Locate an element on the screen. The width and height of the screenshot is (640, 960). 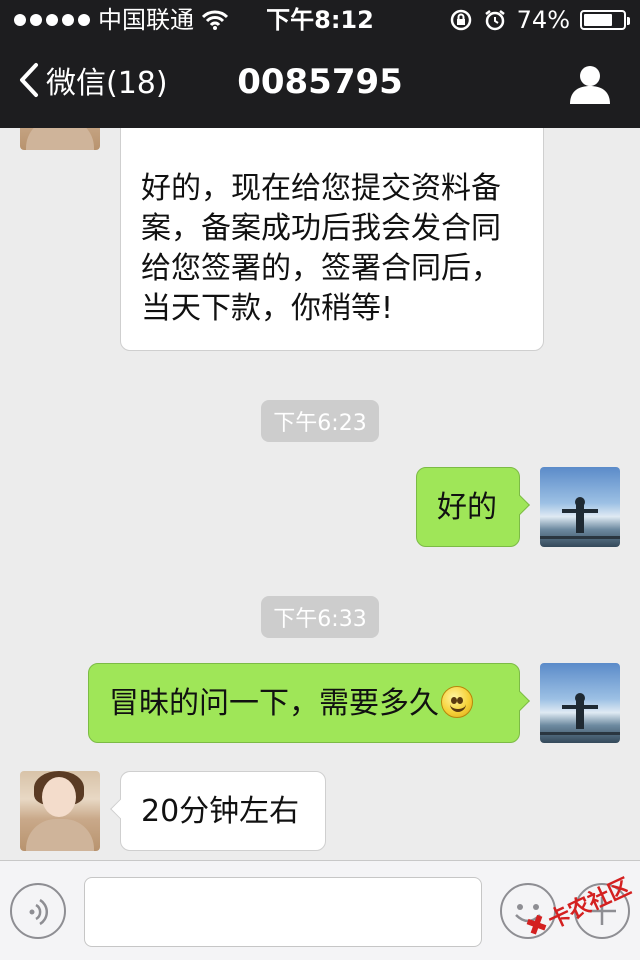
message-bubble-sent: 冒昧的问一下，需要多久 is located at coordinates (309, 703).